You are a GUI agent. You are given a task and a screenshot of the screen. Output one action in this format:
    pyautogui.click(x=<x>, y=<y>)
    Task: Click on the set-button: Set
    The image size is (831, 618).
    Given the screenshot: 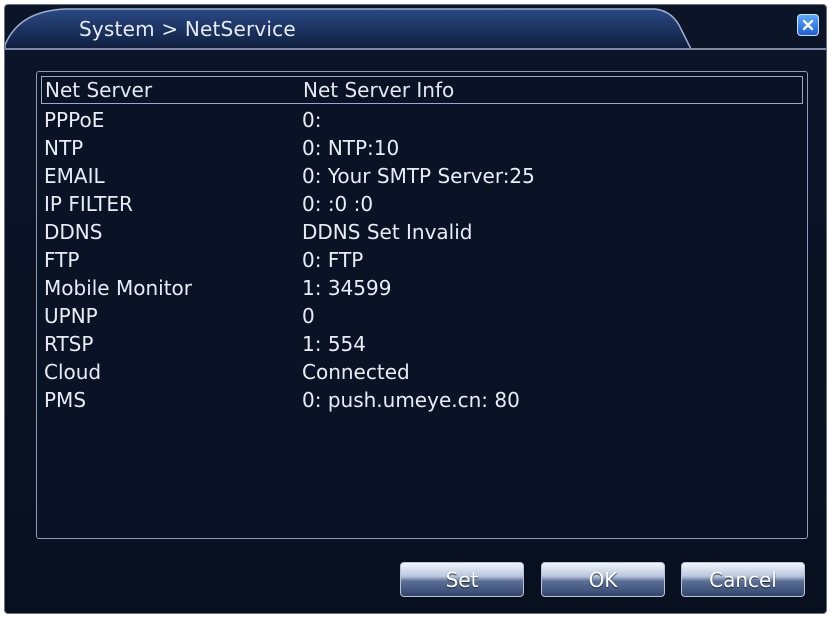 What is the action you would take?
    pyautogui.click(x=462, y=579)
    